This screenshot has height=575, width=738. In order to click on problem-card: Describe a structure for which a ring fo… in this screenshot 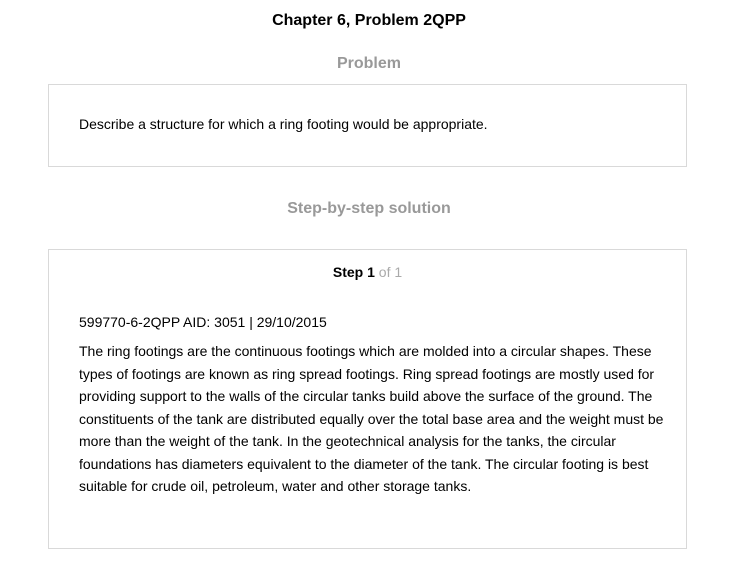, I will do `click(367, 125)`.